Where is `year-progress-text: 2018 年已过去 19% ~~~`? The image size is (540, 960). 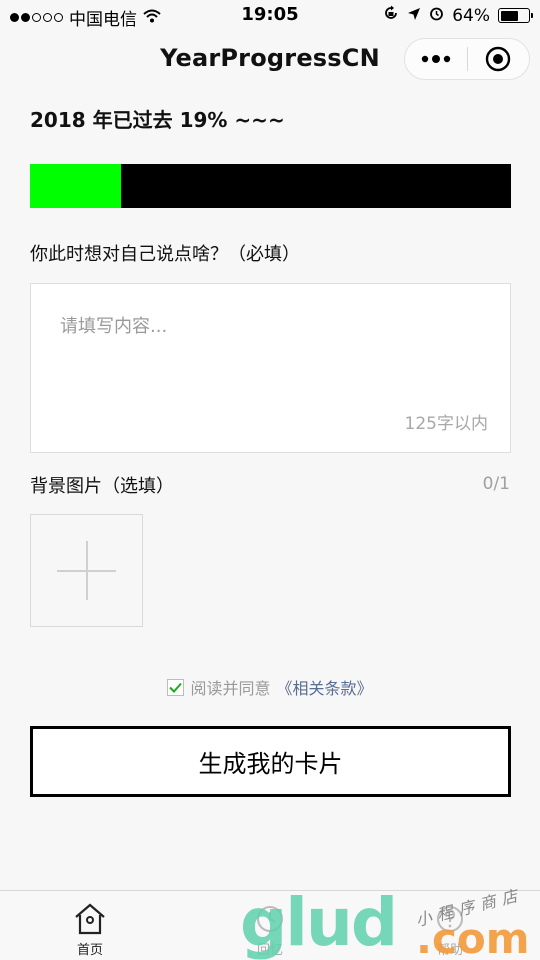
year-progress-text: 2018 年已过去 19% ~~~ is located at coordinates (157, 120).